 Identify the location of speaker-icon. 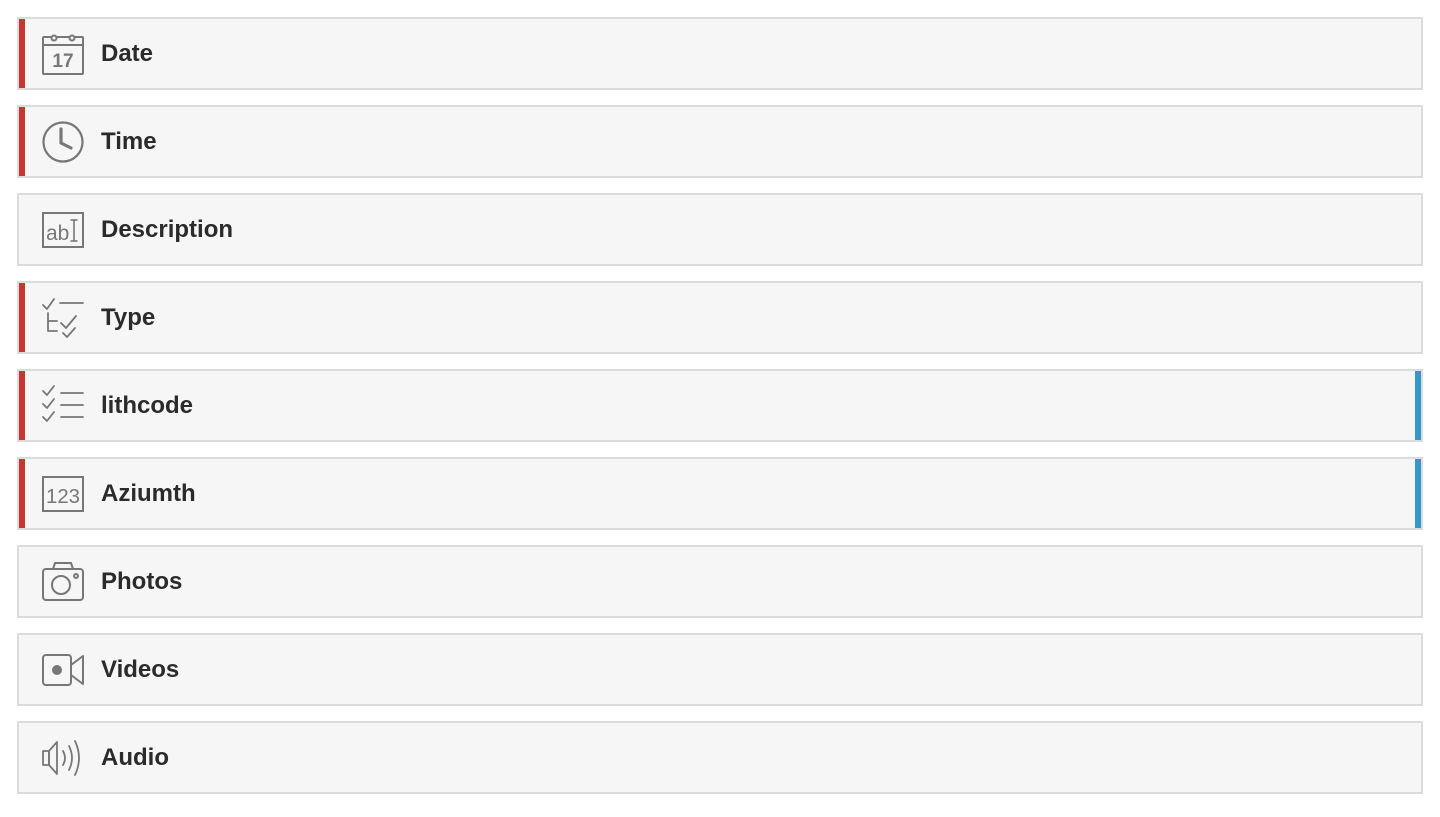
(63, 758).